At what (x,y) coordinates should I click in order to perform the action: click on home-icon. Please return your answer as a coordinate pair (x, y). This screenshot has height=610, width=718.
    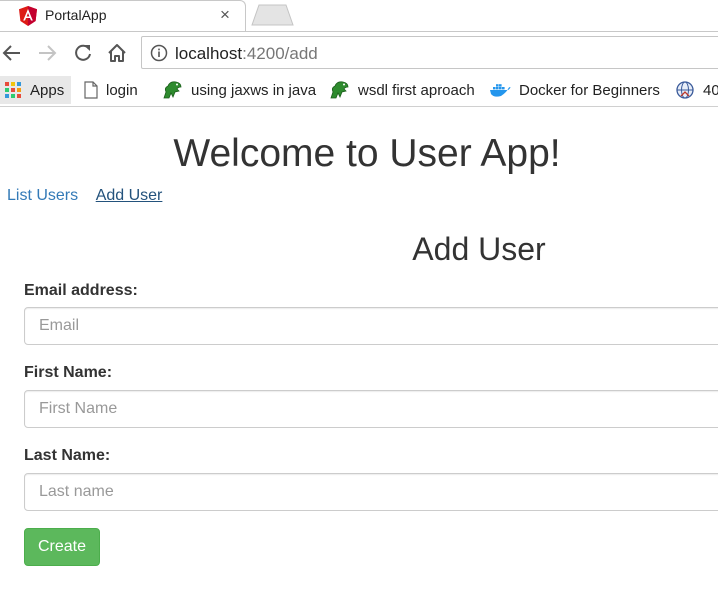
    Looking at the image, I should click on (117, 53).